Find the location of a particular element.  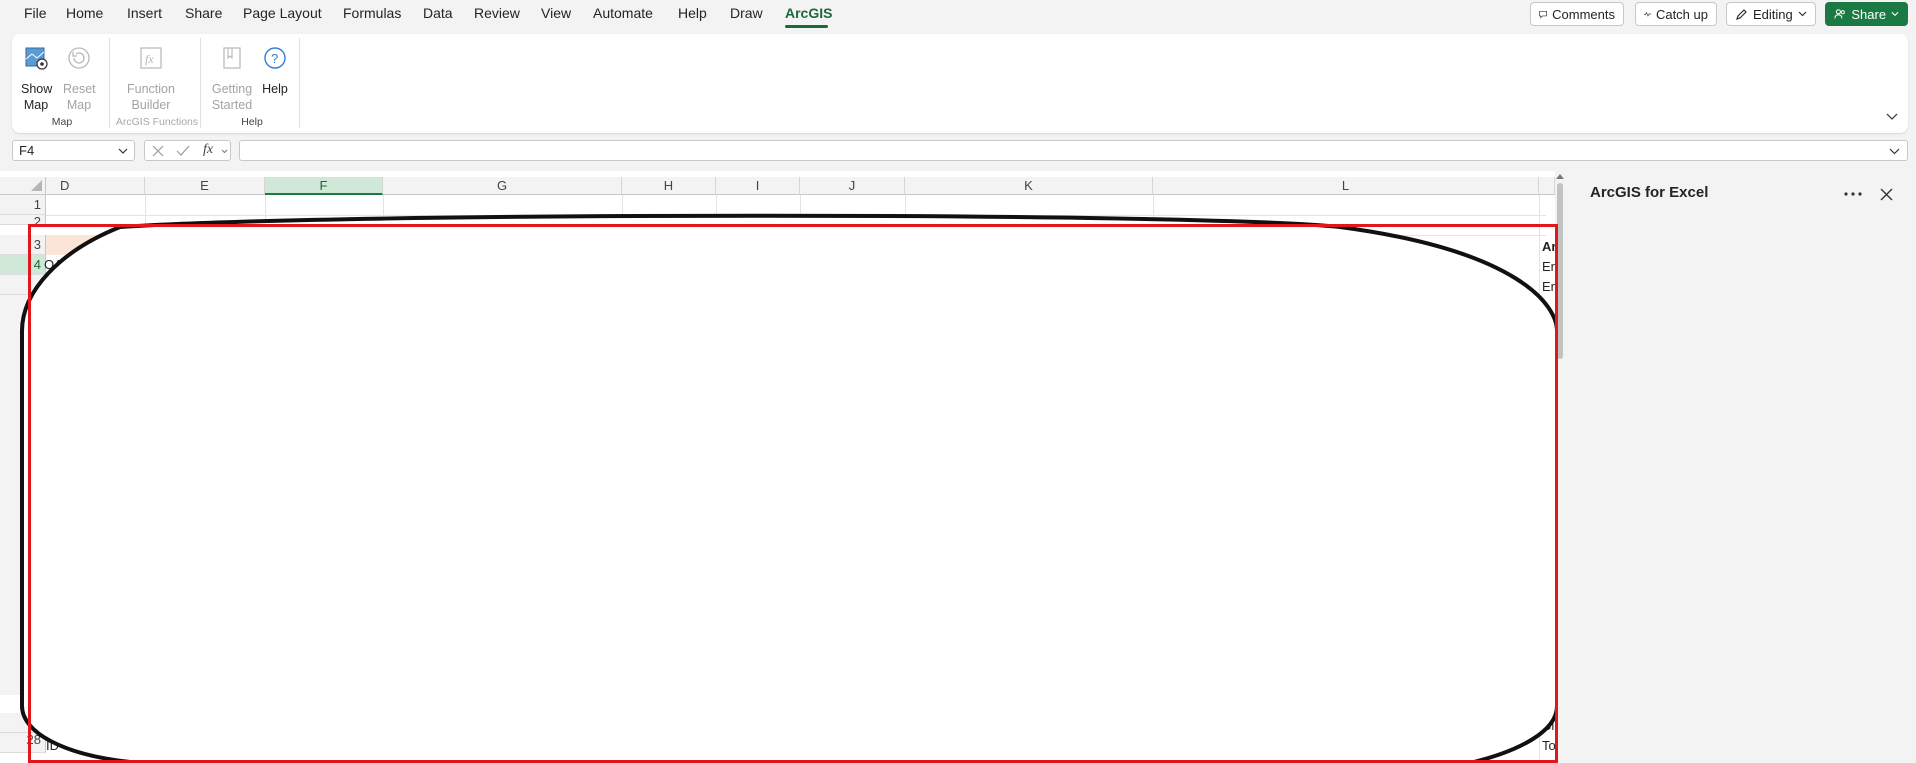

share-button: Share is located at coordinates (1866, 14).